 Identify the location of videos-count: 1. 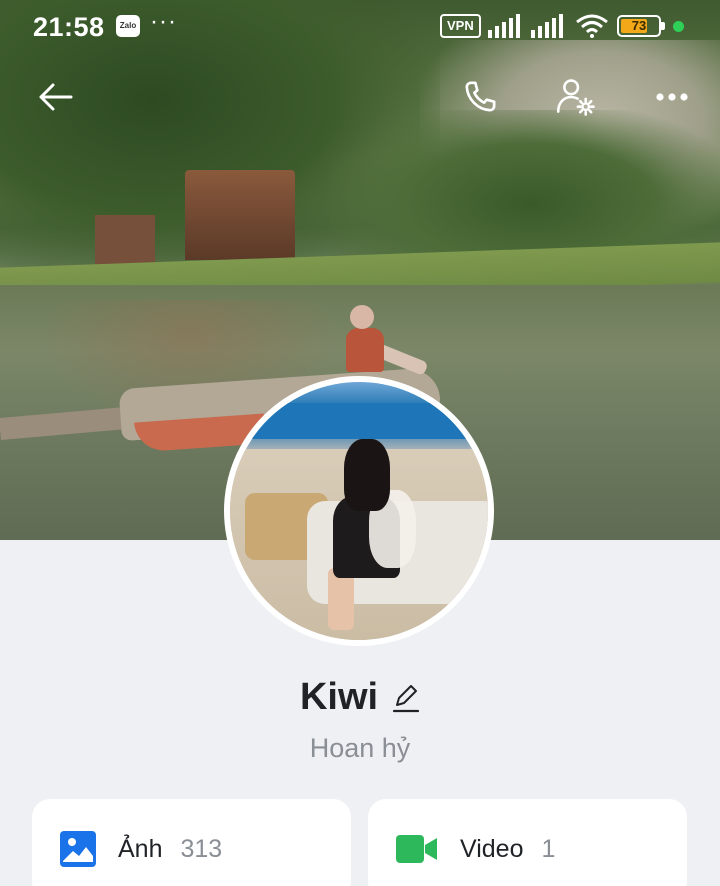
(548, 848).